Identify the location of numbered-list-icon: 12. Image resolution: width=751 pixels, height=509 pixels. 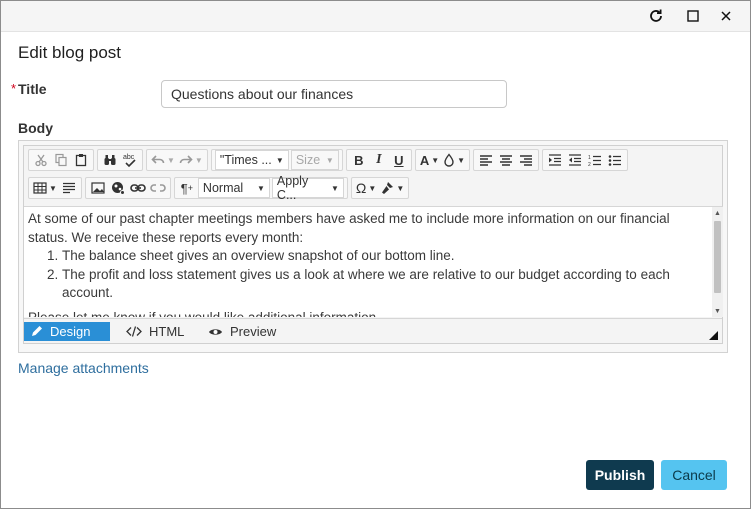
(595, 160).